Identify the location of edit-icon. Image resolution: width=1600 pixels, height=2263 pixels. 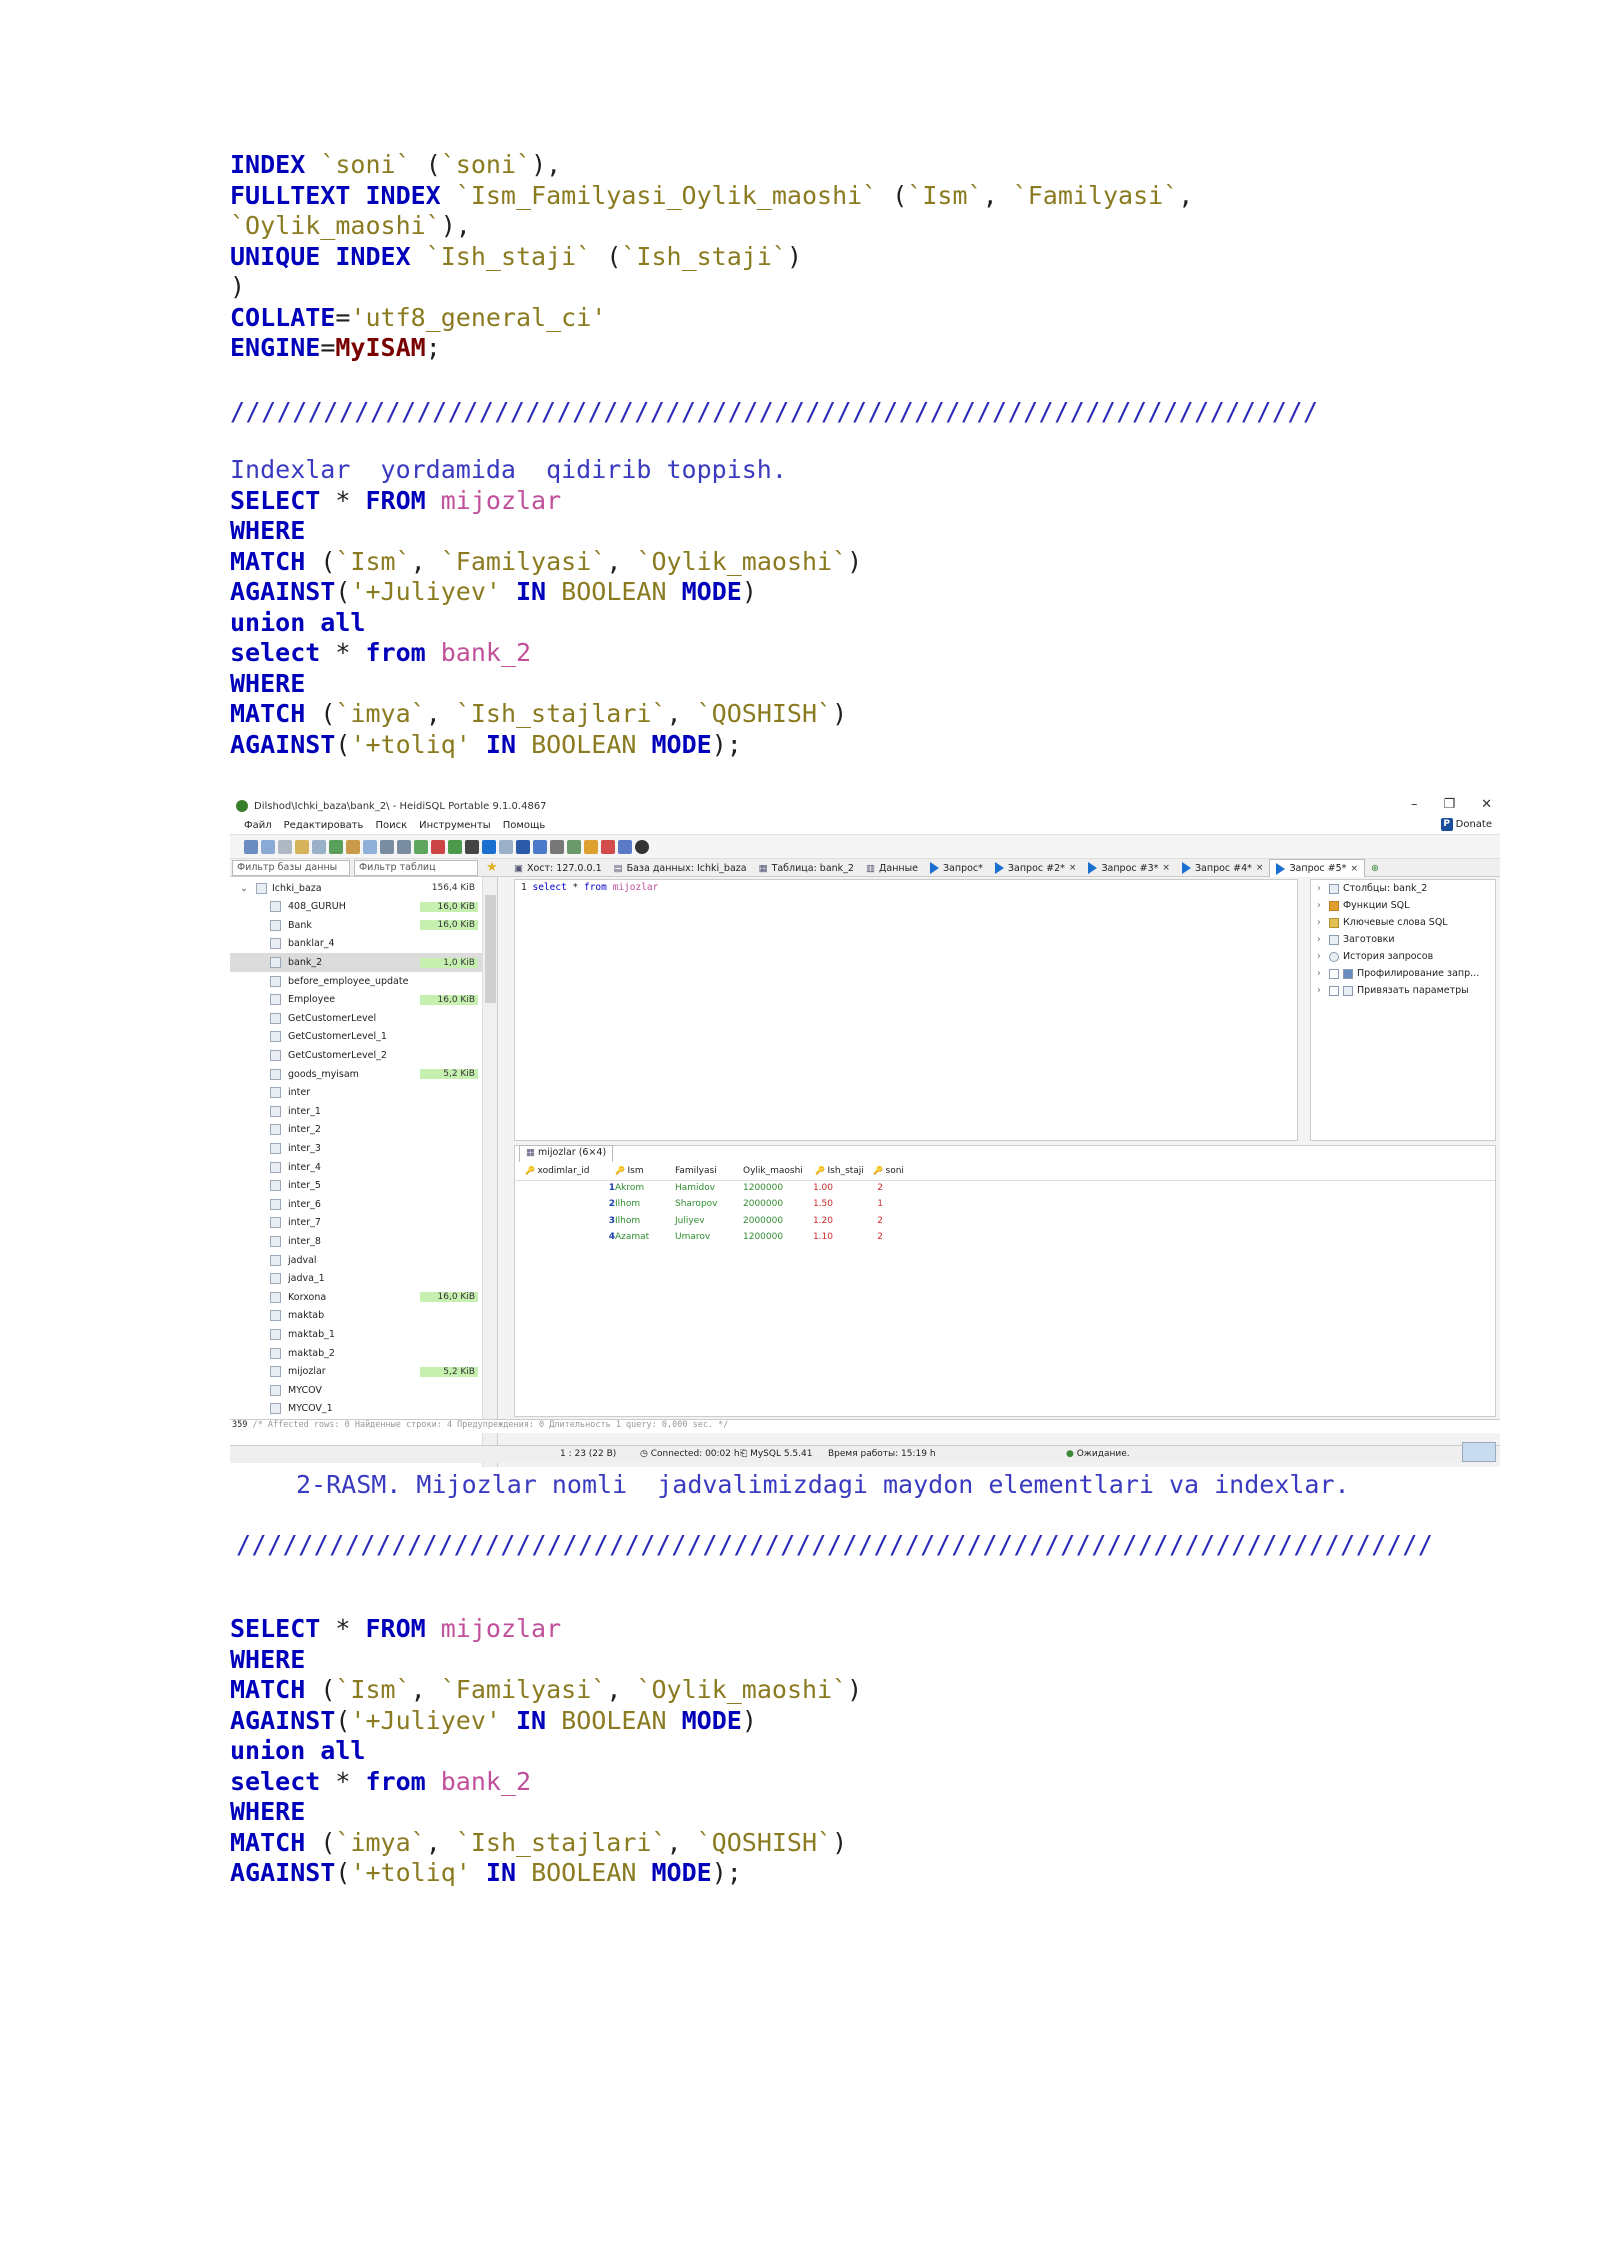
(591, 846).